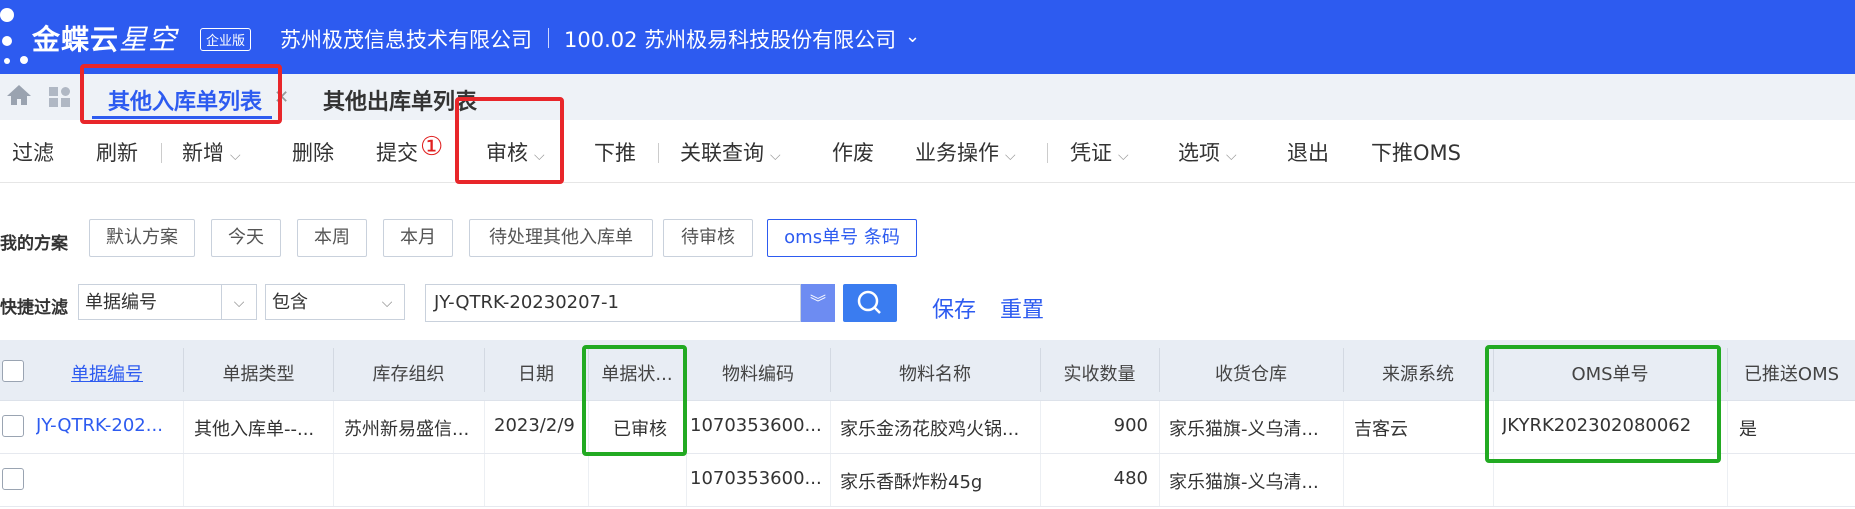 The image size is (1855, 509). I want to click on voucher-button: 凭证 ⌵, so click(1099, 152).